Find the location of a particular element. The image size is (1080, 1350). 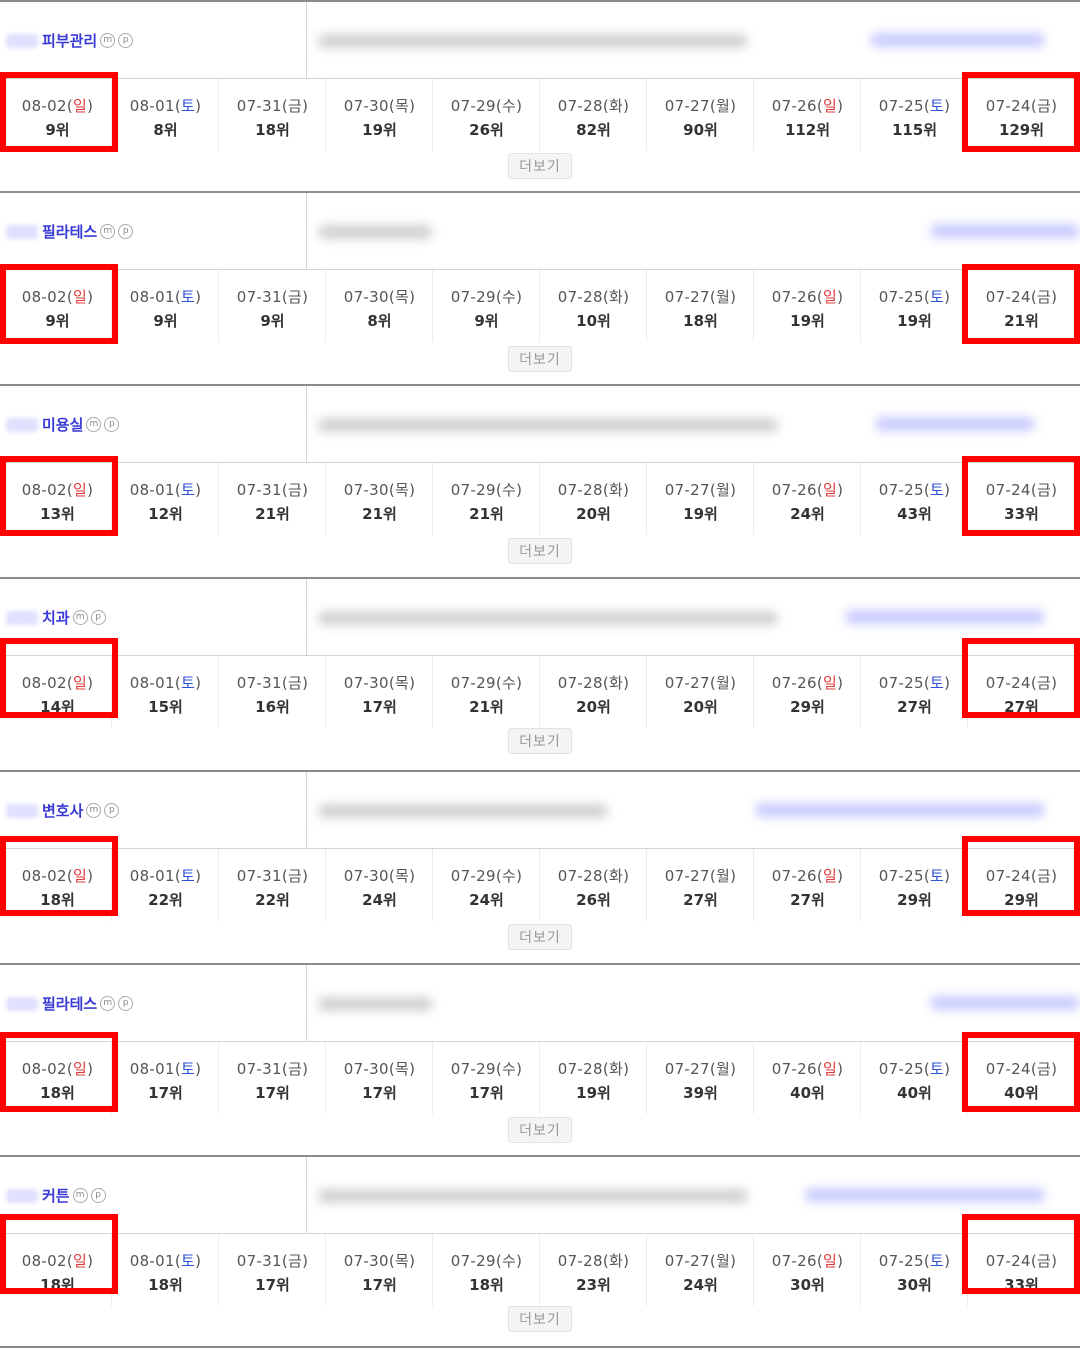

keyword: 커튼 m p is located at coordinates (56, 1195).